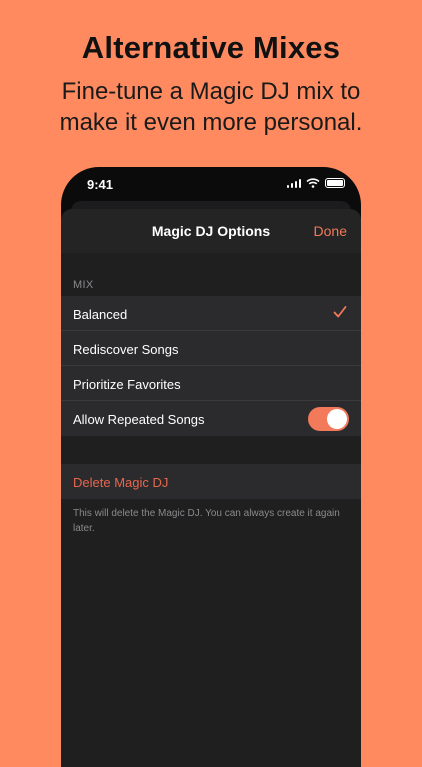 Image resolution: width=422 pixels, height=767 pixels. I want to click on sheet-nav-bar: Magic DJ Options Done, so click(211, 231).